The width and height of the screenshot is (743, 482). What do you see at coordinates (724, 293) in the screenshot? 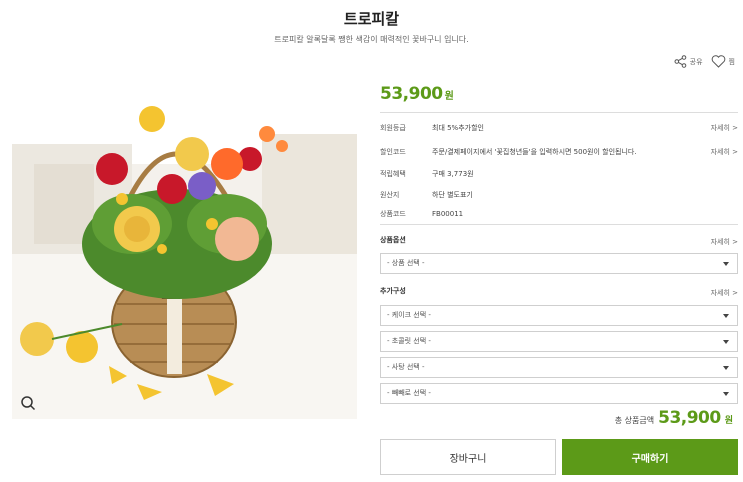
I see `addon-more-link: 자세히 >` at bounding box center [724, 293].